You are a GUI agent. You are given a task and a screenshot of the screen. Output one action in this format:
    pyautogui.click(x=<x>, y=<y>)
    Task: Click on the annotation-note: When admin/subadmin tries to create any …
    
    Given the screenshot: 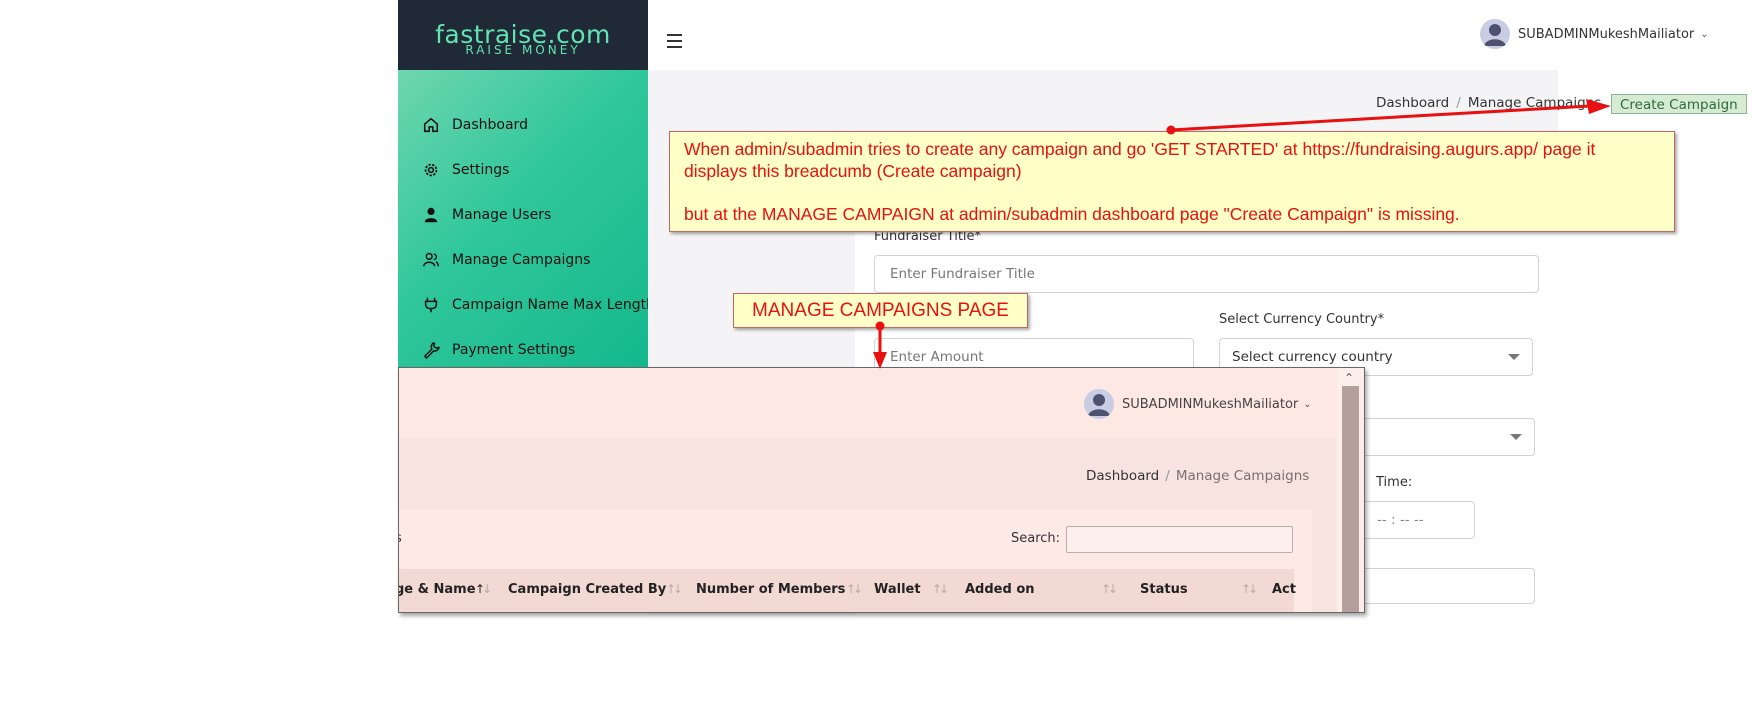 What is the action you would take?
    pyautogui.click(x=1172, y=181)
    